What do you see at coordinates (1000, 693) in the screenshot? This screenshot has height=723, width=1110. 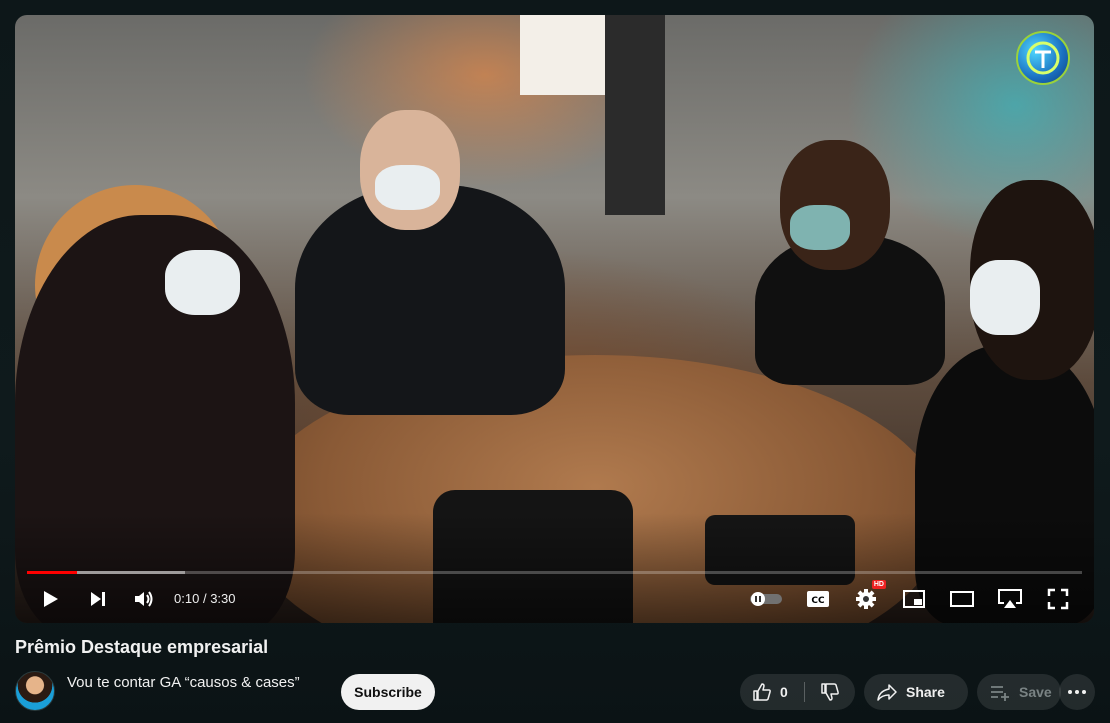 I see `playlist-add-icon` at bounding box center [1000, 693].